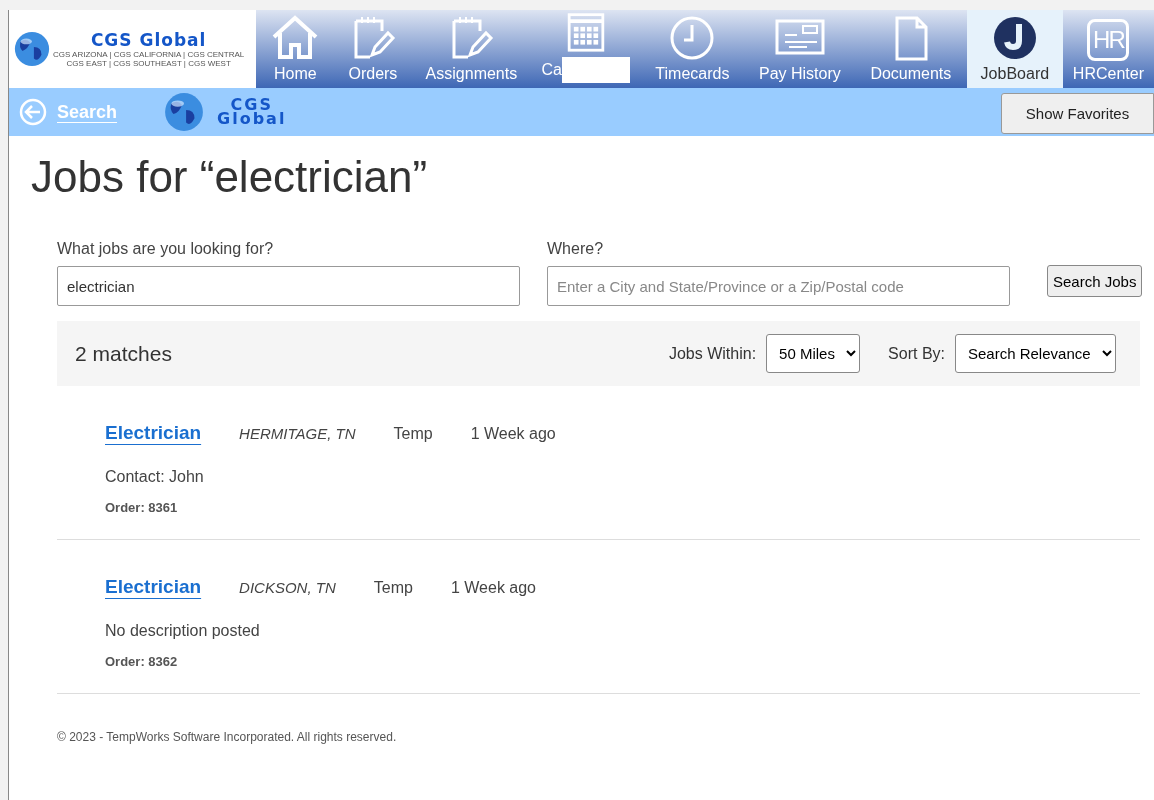 Image resolution: width=1154 pixels, height=800 pixels. What do you see at coordinates (1014, 49) in the screenshot?
I see `nav-tab: JobBoard` at bounding box center [1014, 49].